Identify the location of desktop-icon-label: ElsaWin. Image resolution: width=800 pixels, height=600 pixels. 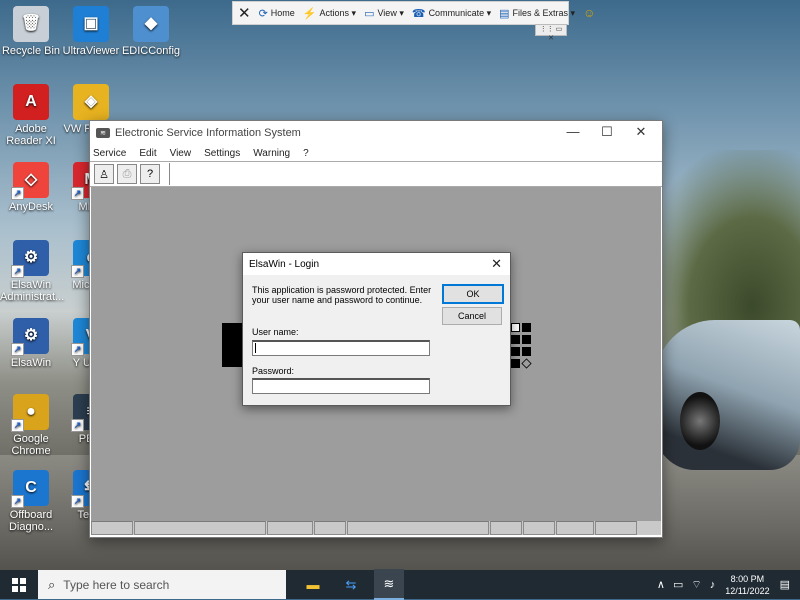
(31, 363).